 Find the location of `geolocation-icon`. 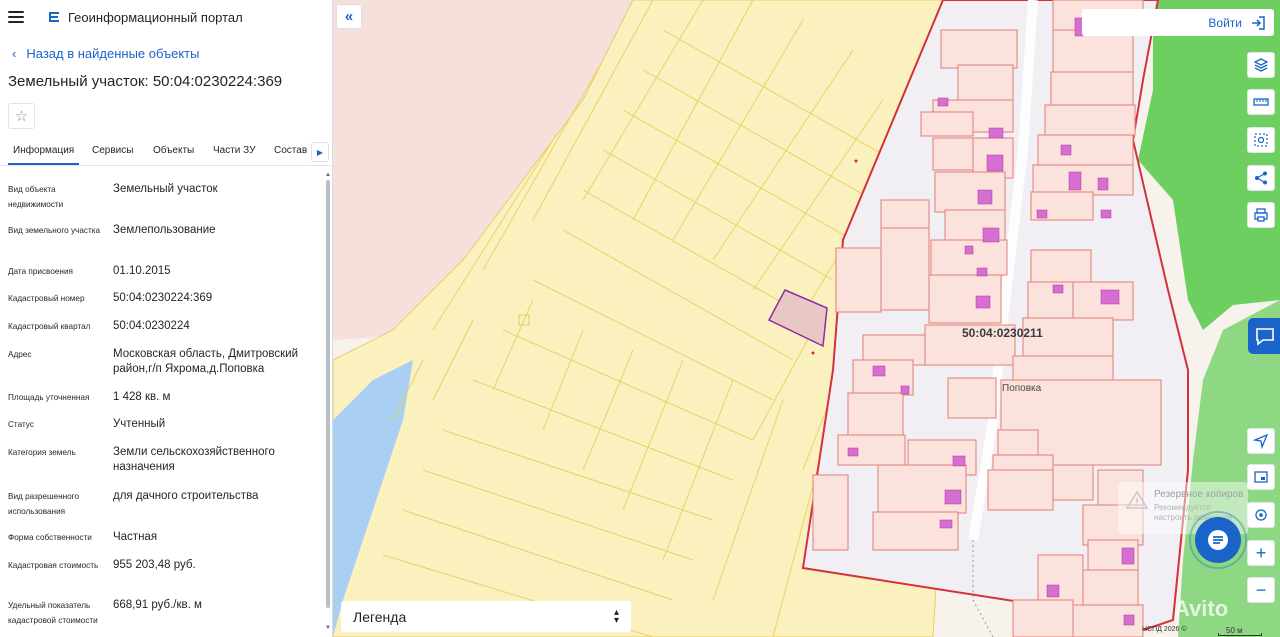

geolocation-icon is located at coordinates (1261, 515).